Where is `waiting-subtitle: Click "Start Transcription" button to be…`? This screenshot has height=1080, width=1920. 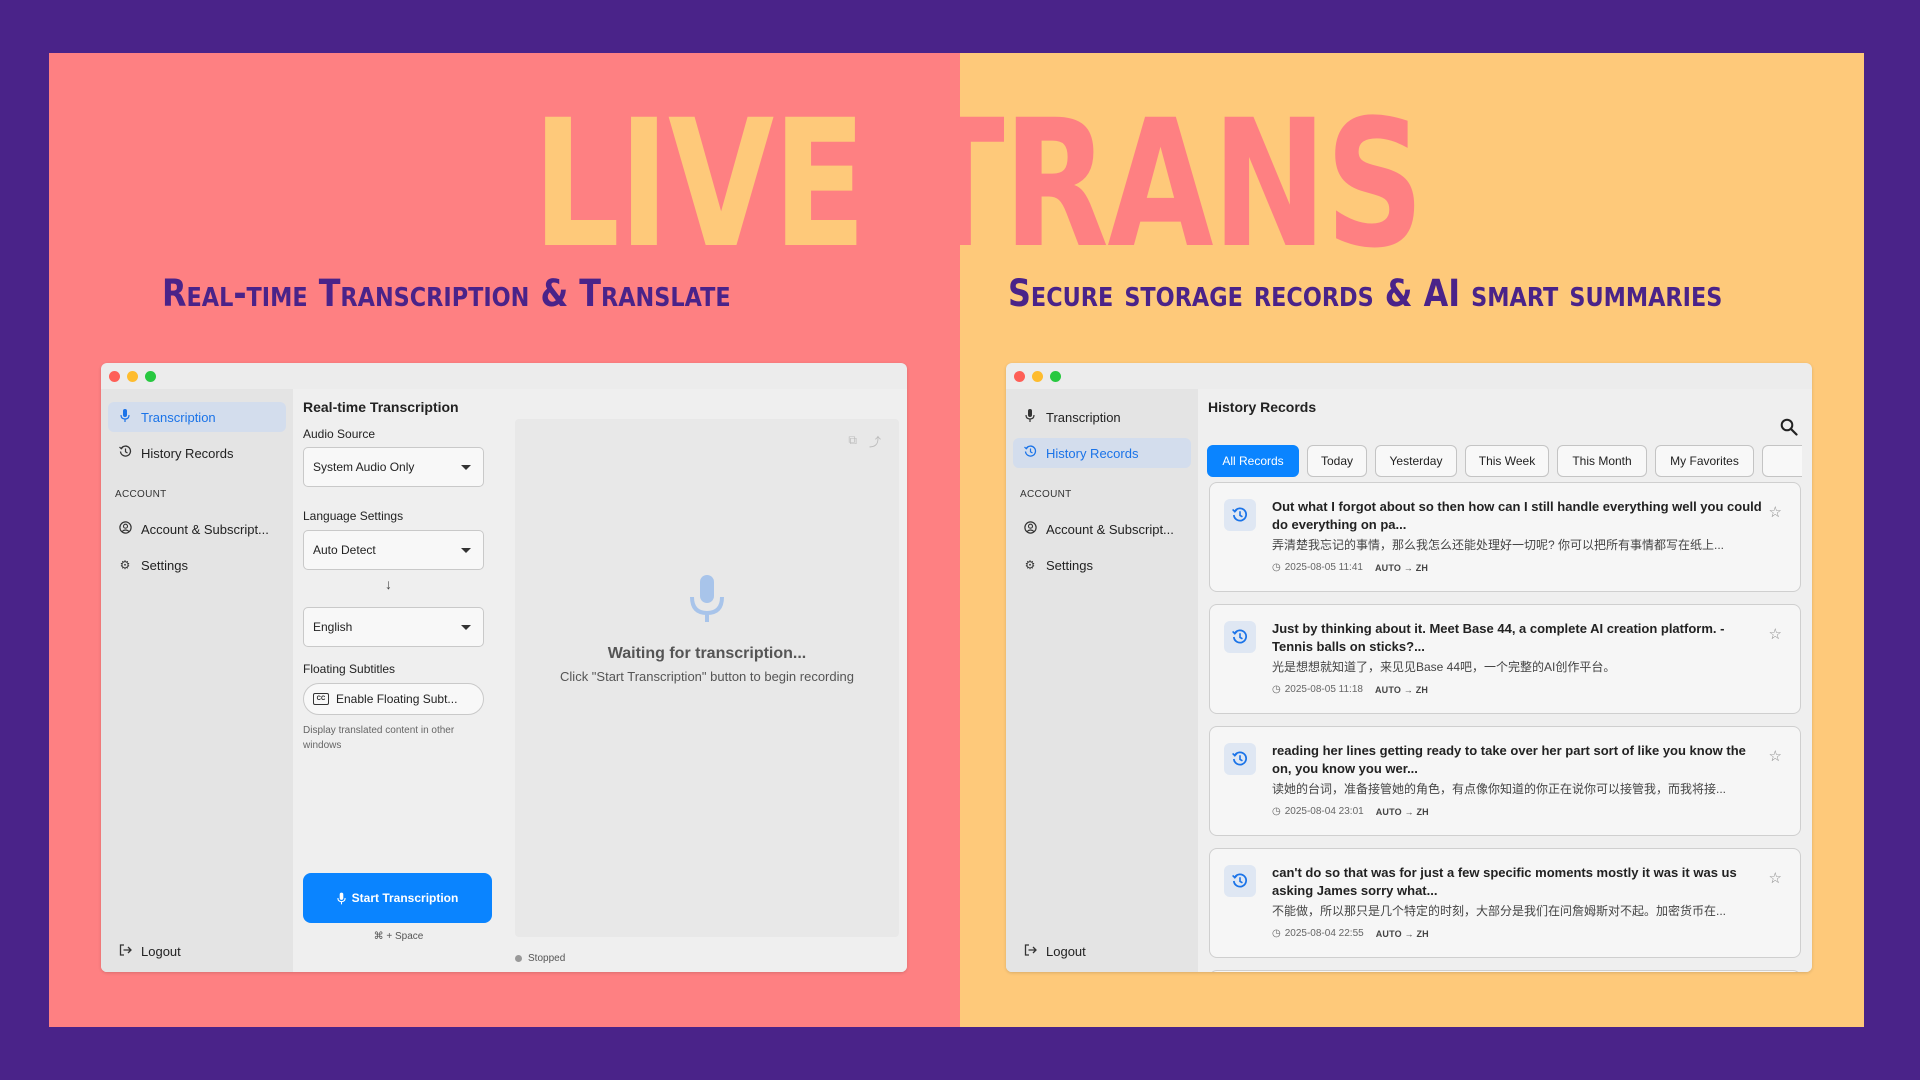
waiting-subtitle: Click "Start Transcription" button to be… is located at coordinates (707, 676).